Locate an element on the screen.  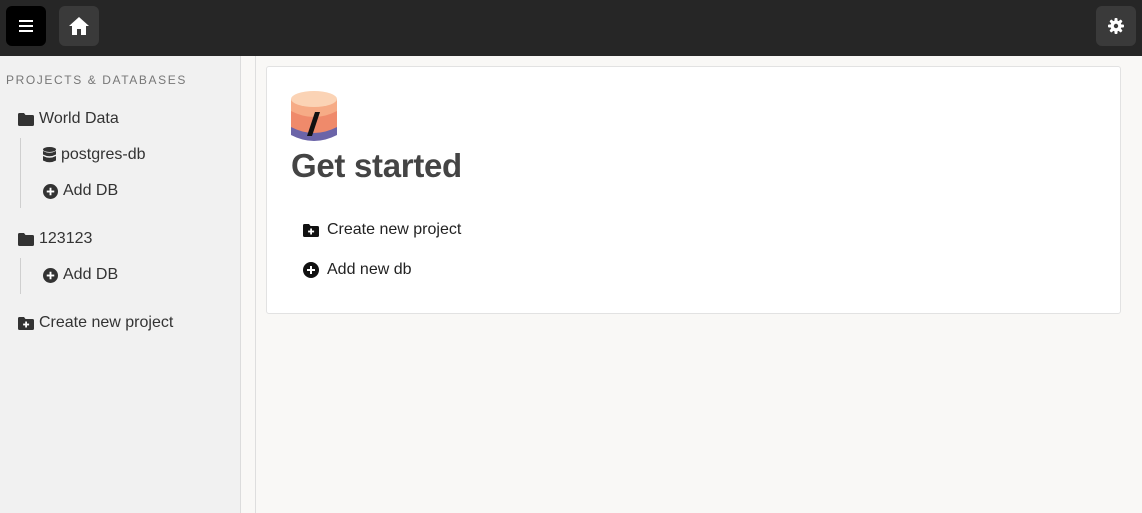
project-name: World Data is located at coordinates (79, 118).